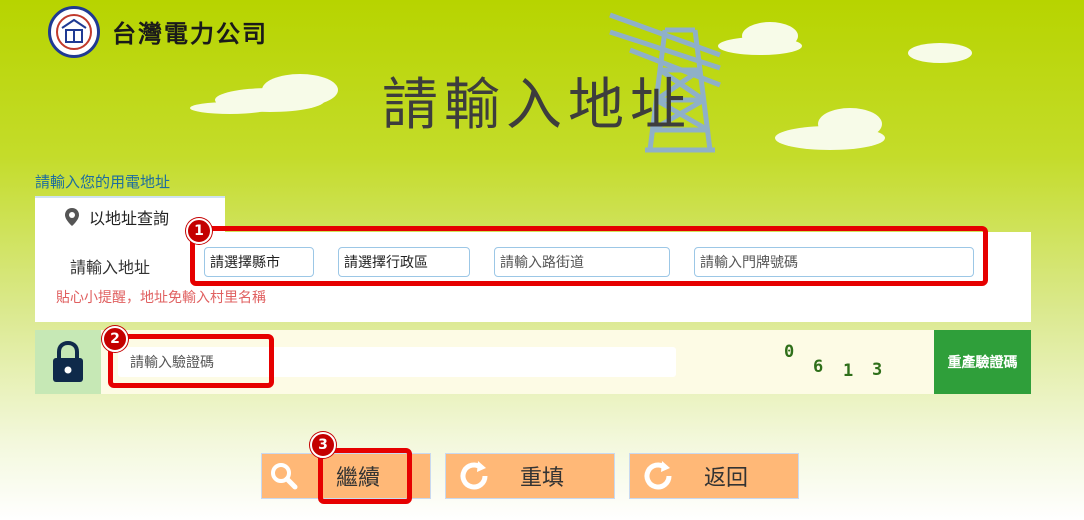 The image size is (1084, 520). Describe the element at coordinates (789, 352) in the screenshot. I see `captcha-char-1: 0` at that location.